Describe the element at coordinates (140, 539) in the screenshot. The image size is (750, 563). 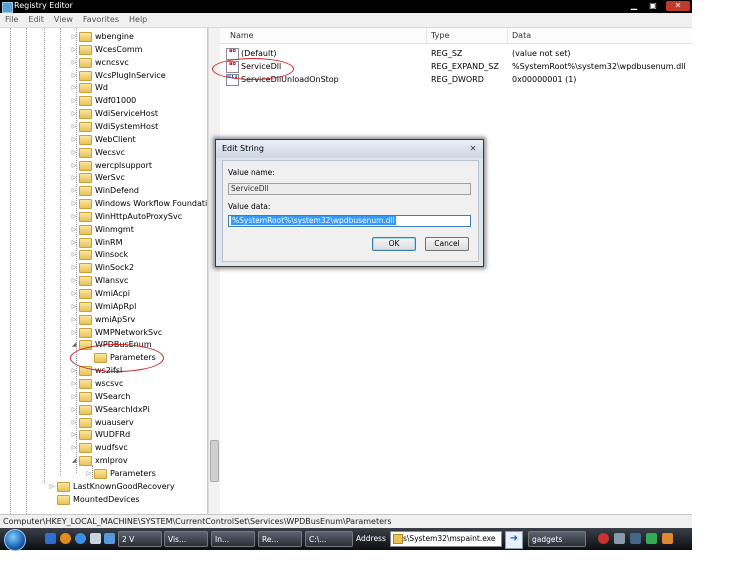
I see `taskbar-group-2v: 2 V` at that location.